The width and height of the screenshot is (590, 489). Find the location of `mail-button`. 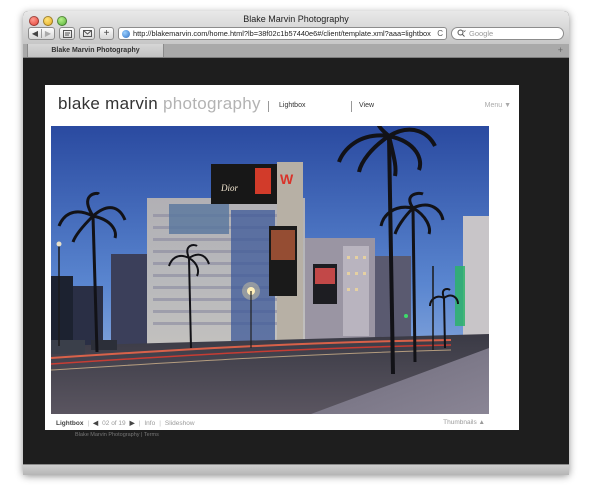

mail-button is located at coordinates (87, 33).